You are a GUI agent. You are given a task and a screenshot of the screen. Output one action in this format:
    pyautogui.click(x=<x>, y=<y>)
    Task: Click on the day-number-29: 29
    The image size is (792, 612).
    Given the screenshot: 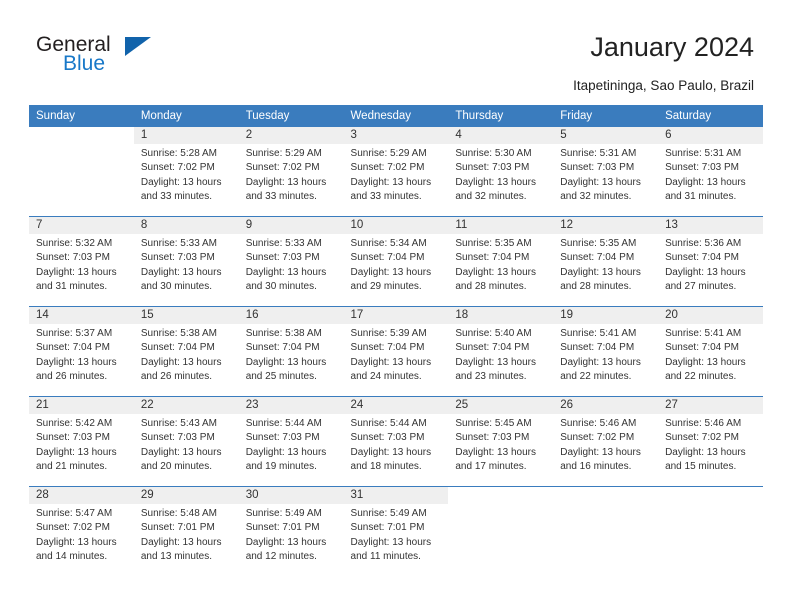 What is the action you would take?
    pyautogui.click(x=186, y=495)
    